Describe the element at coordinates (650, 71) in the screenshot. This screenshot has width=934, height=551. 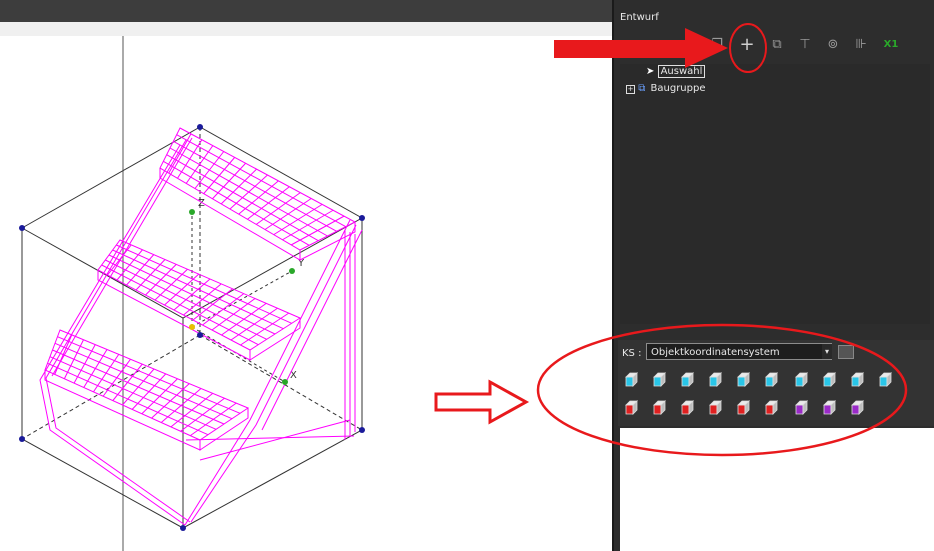
I see `cursor-icon: ➤` at that location.